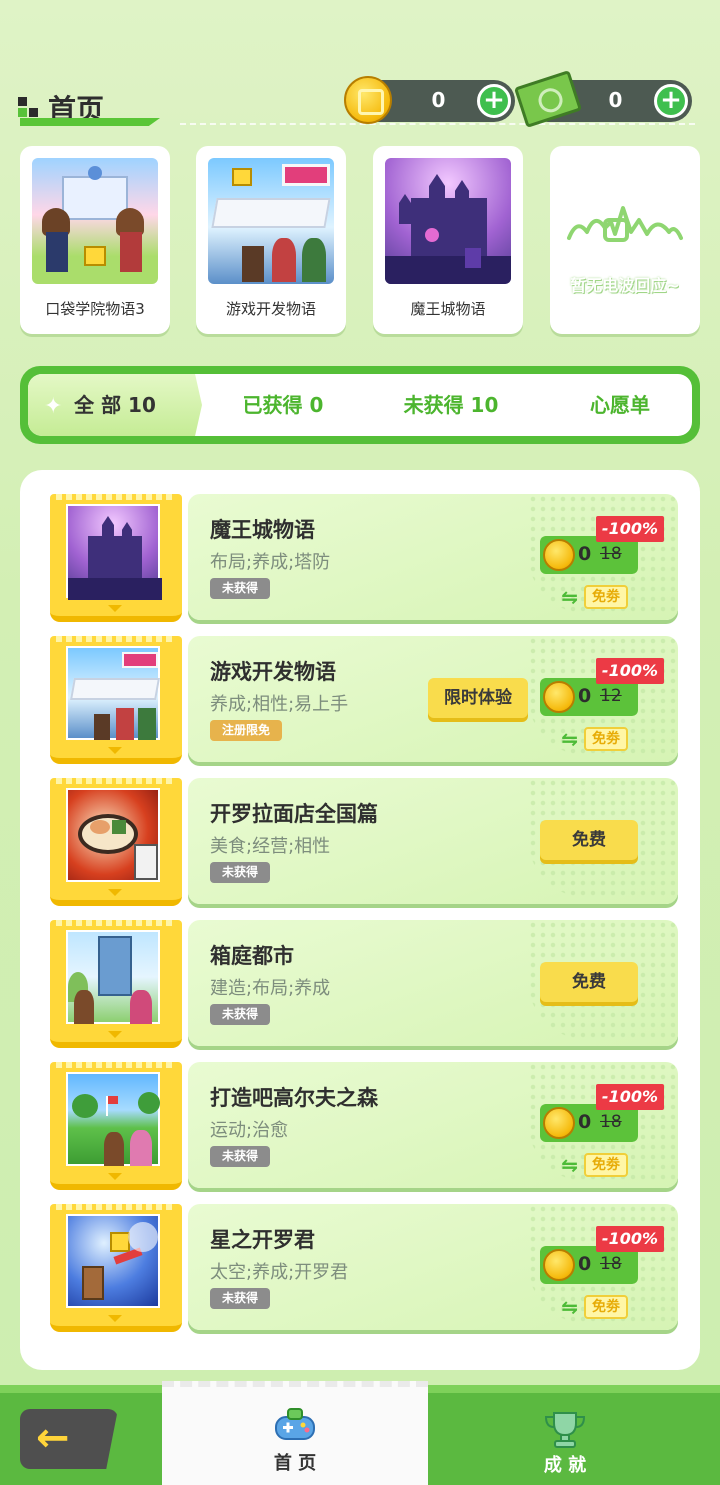 This screenshot has height=1485, width=720. Describe the element at coordinates (565, 1439) in the screenshot. I see `nav-achievements-tab: 成 就` at that location.